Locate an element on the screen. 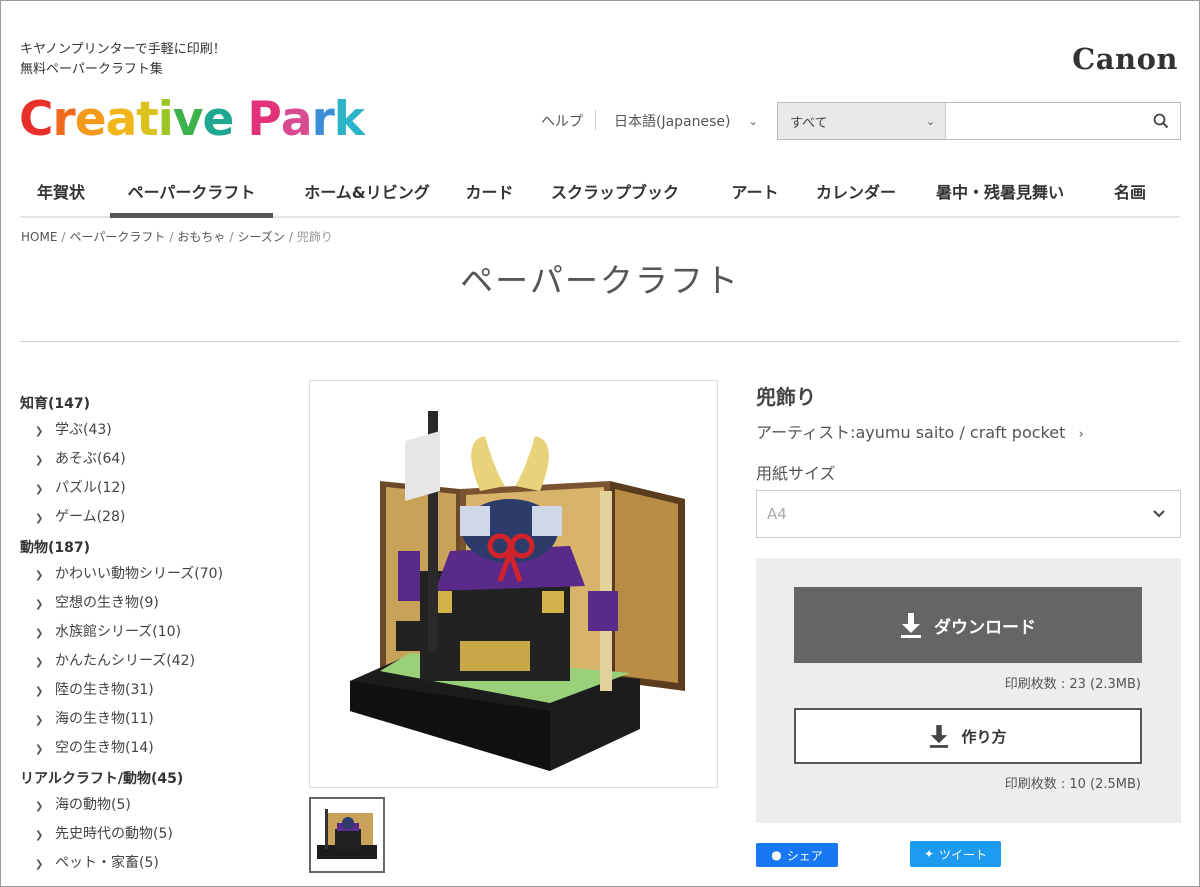 The height and width of the screenshot is (887, 1200). product-thumbnail is located at coordinates (347, 835).